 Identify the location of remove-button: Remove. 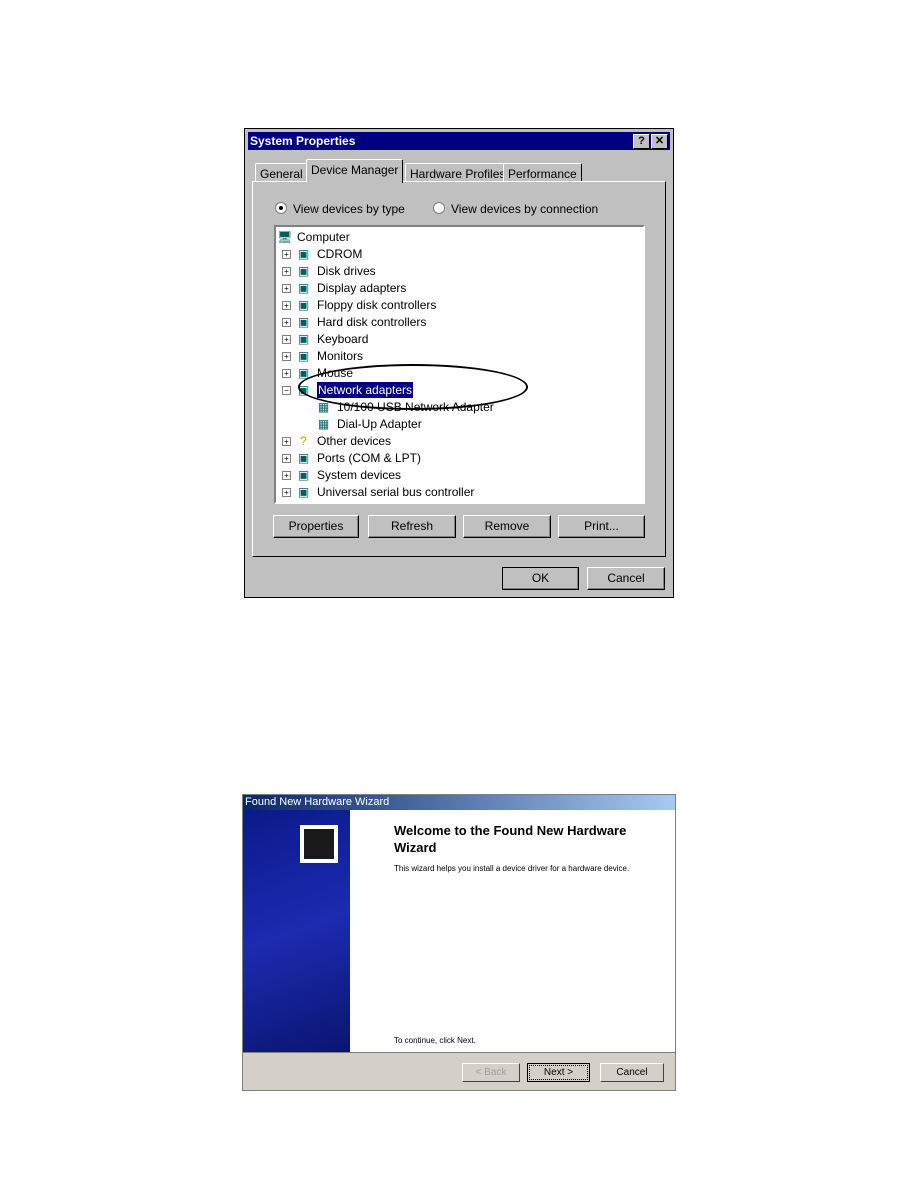
(507, 526).